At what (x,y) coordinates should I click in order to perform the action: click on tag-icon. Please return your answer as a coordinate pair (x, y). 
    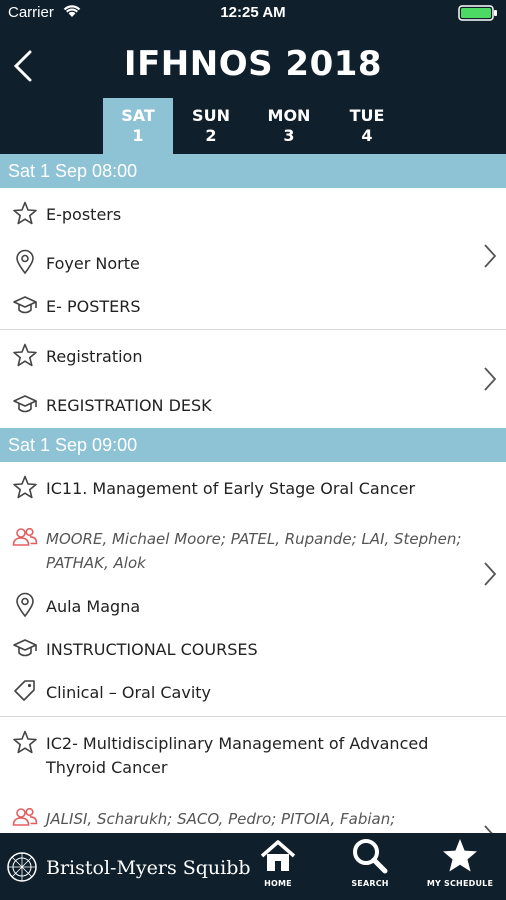
    Looking at the image, I should click on (24, 690).